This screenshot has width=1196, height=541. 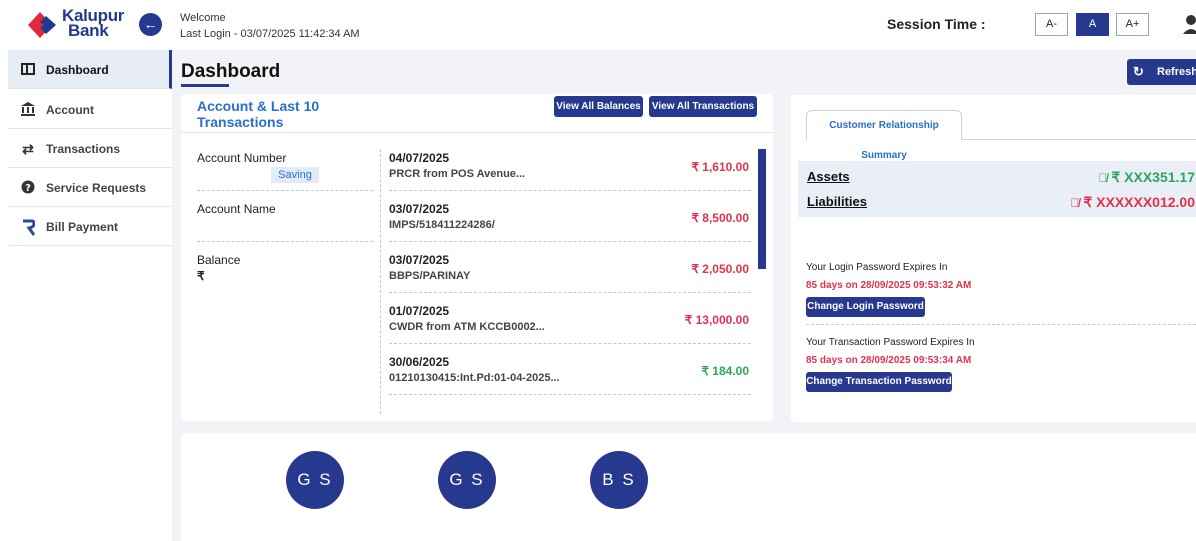 I want to click on bank-icon, so click(x=28, y=110).